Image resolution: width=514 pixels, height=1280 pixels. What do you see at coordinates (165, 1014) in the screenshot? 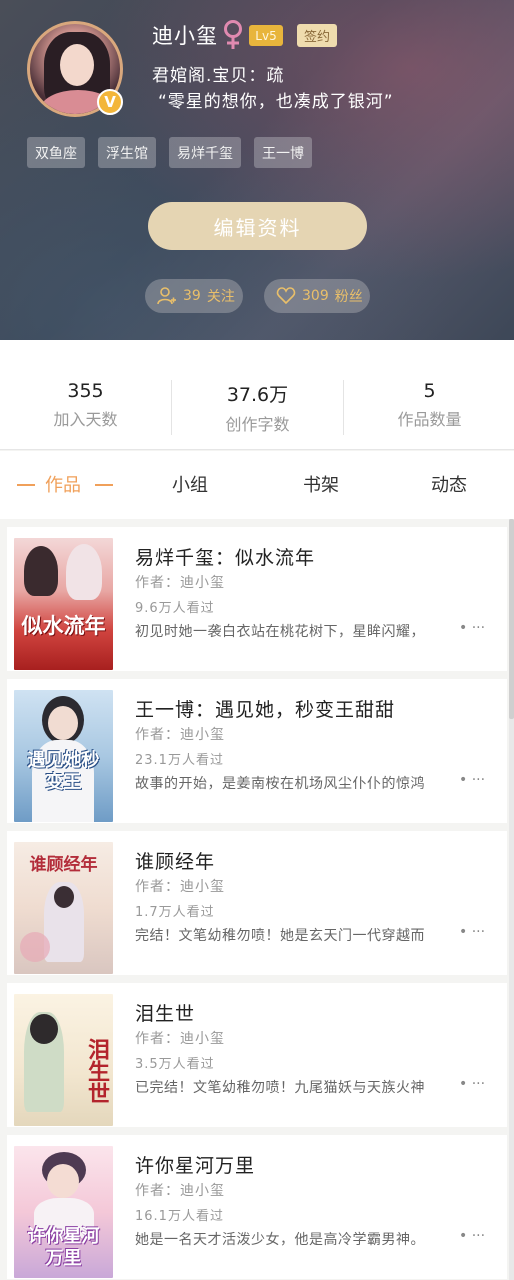
I see `book-title: 泪生世` at bounding box center [165, 1014].